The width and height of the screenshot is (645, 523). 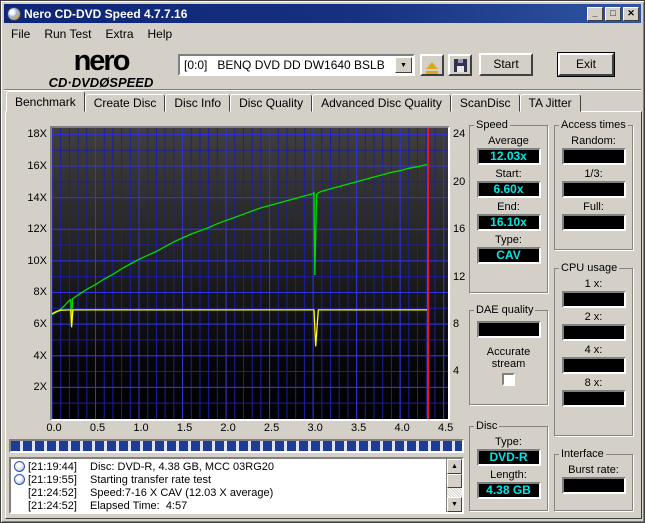 I want to click on log-timestamp: [21:19:55], so click(x=52, y=479).